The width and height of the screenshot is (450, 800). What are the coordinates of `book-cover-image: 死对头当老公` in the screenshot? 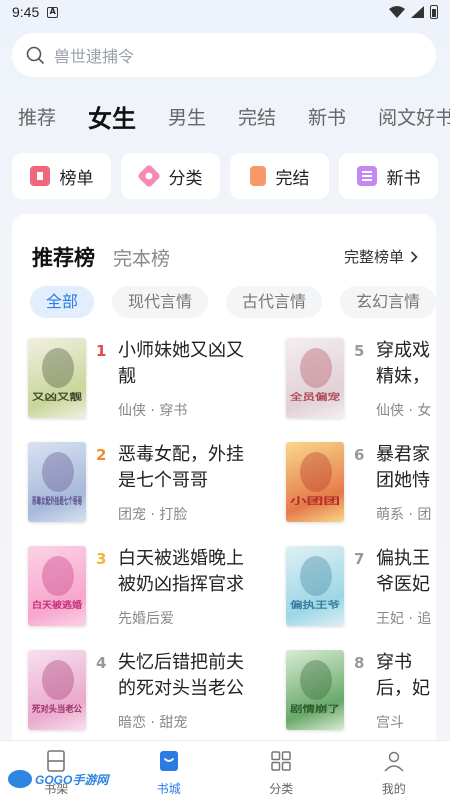 It's located at (57, 690).